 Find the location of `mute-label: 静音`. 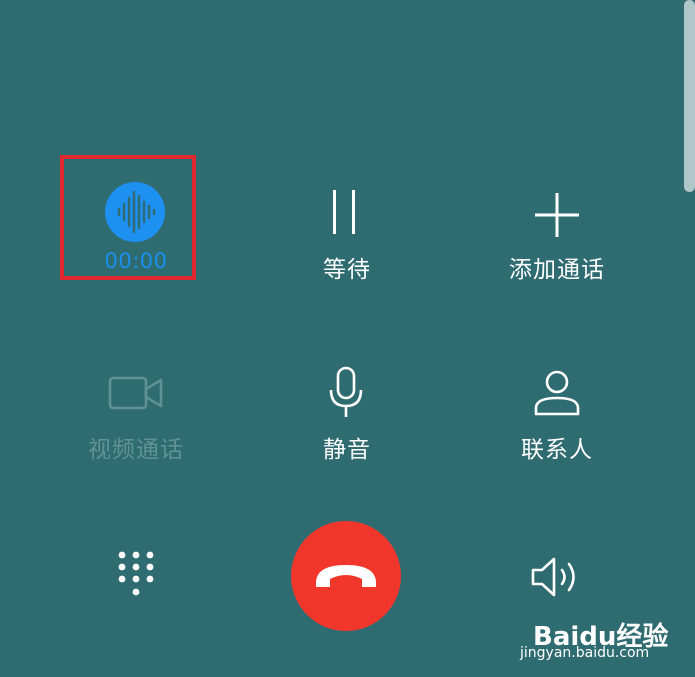

mute-label: 静音 is located at coordinates (347, 450).